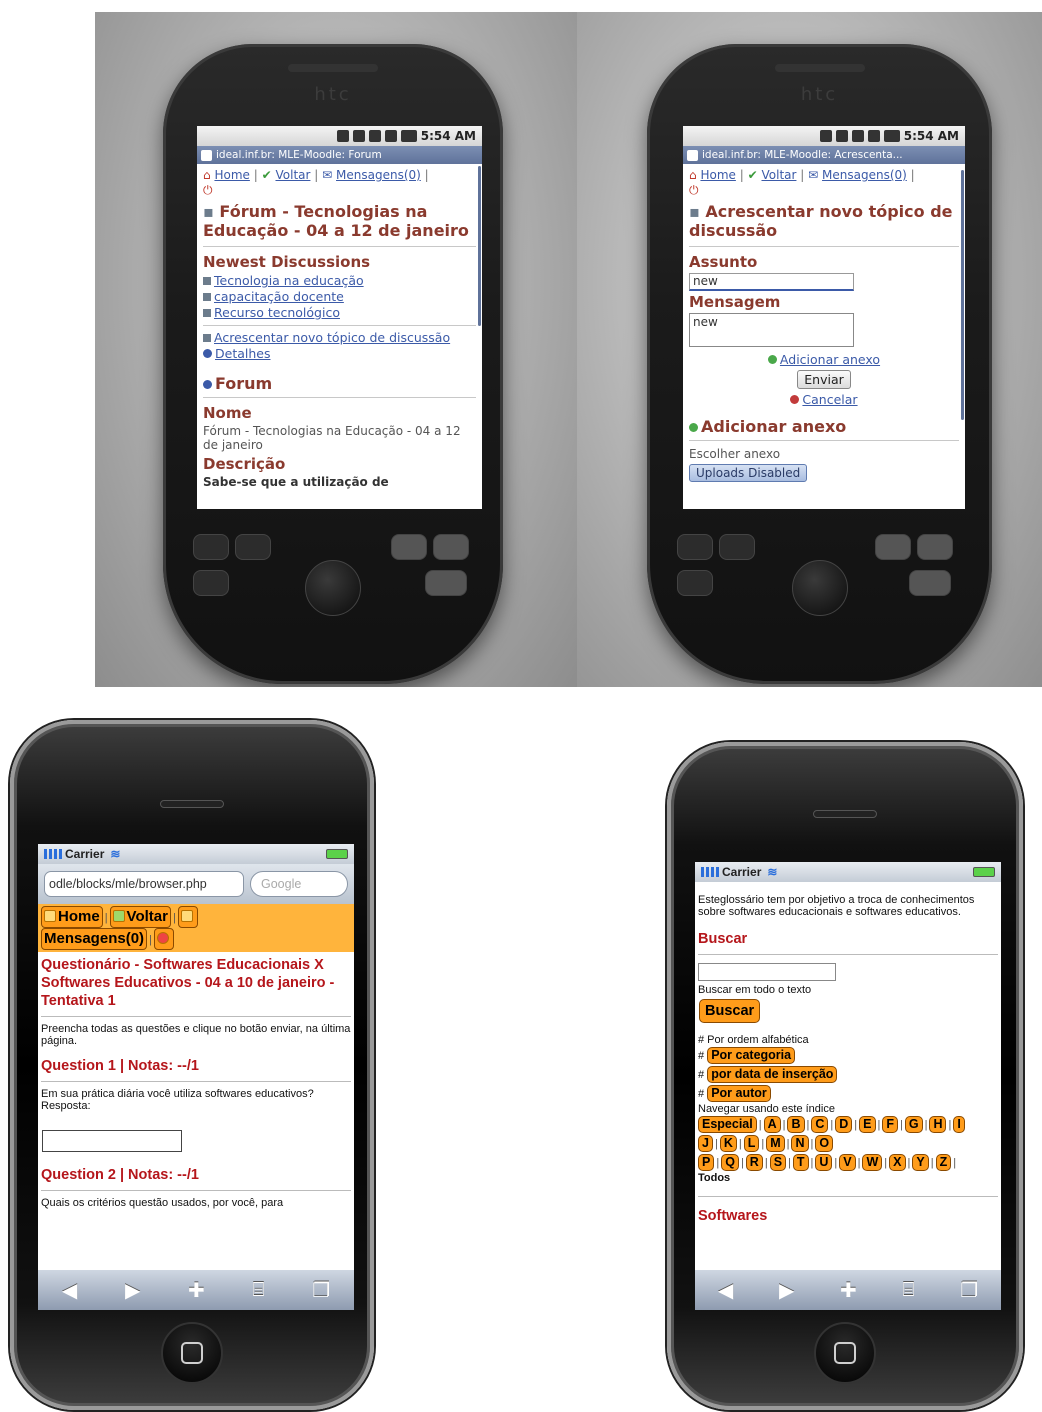 This screenshot has height=1412, width=1042. I want to click on add-topic-link: Acrescentar novo tópico de discussão, so click(339, 338).